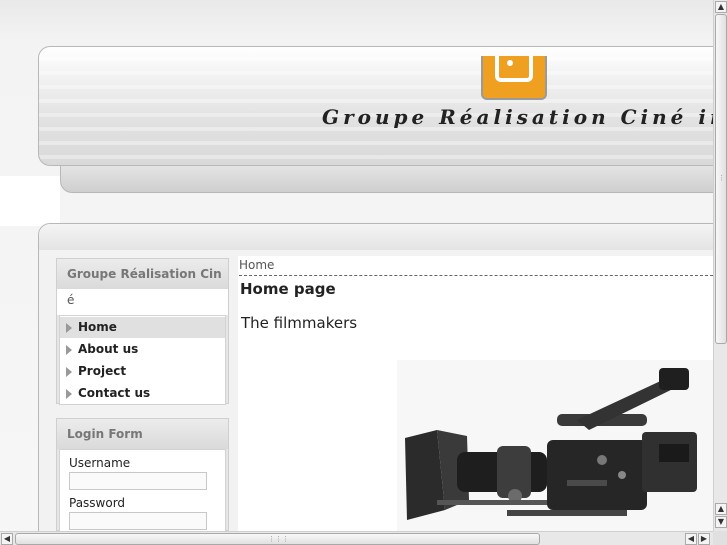 The width and height of the screenshot is (727, 545). I want to click on grip-icon: ⋮⋮, so click(722, 178).